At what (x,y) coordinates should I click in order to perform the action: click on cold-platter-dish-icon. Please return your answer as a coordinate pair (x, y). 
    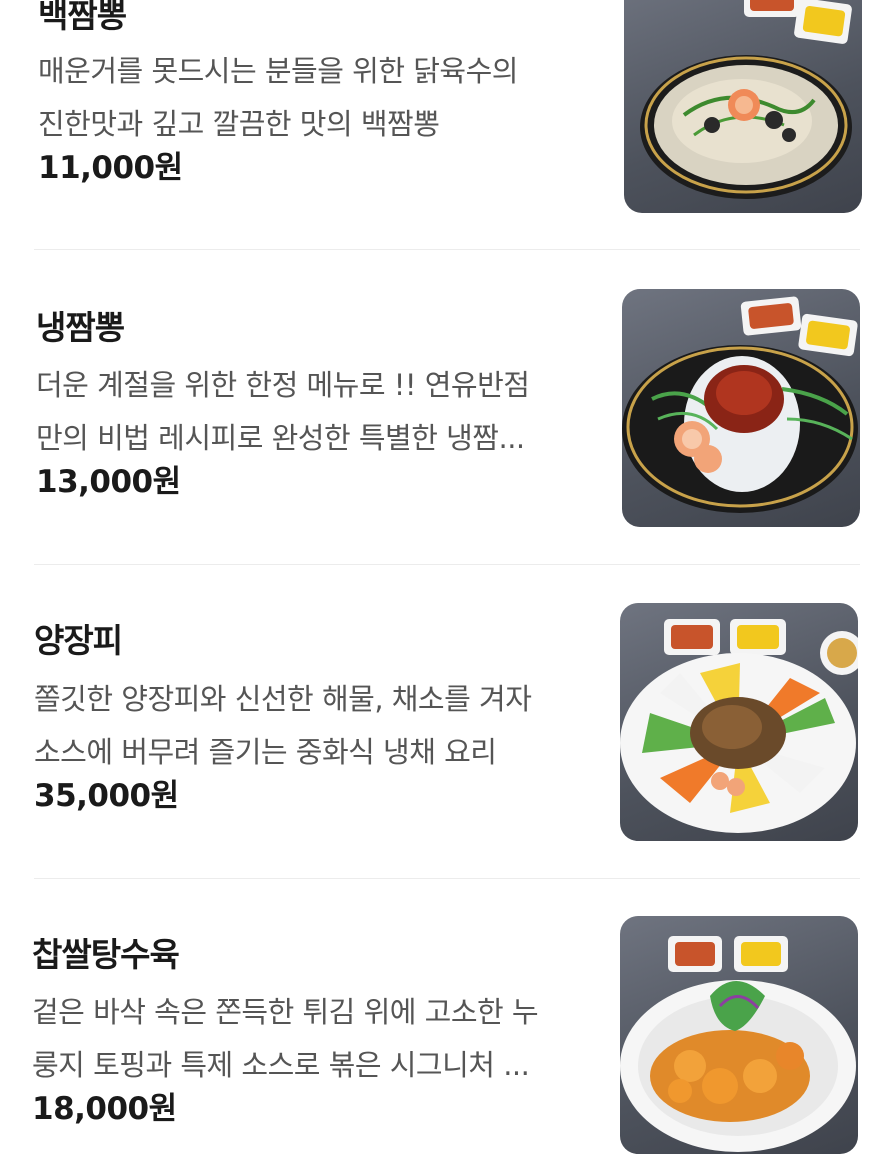
    Looking at the image, I should click on (739, 726).